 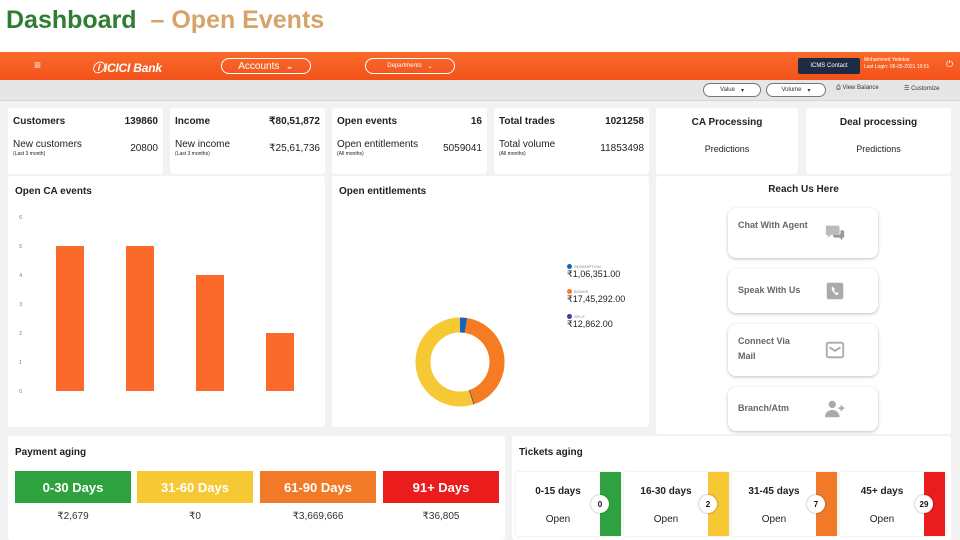 I want to click on aging-value: ₹36,805, so click(x=441, y=516).